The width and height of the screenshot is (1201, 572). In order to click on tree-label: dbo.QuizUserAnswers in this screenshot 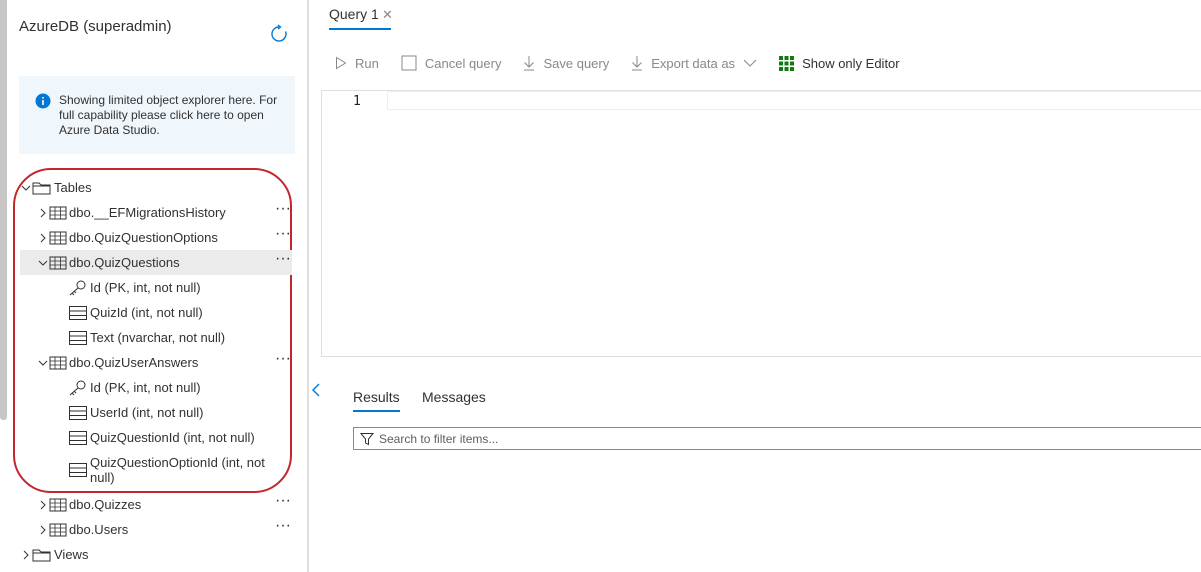, I will do `click(134, 362)`.